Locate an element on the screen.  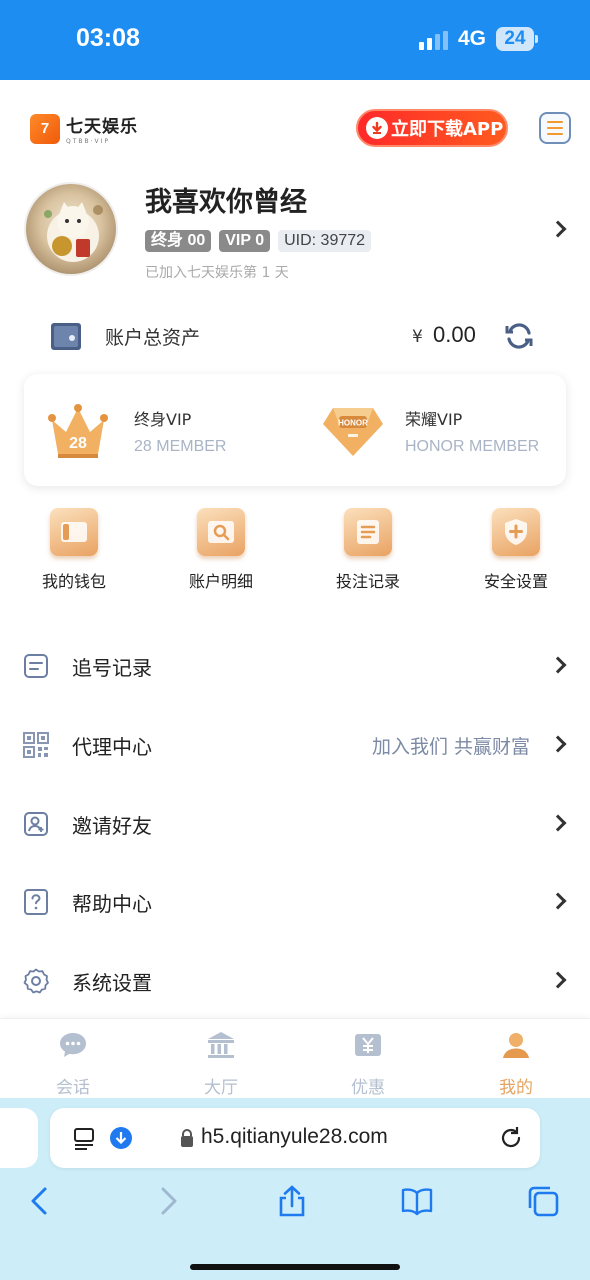
quick-action-security-label: 安全设置 is located at coordinates (515, 581).